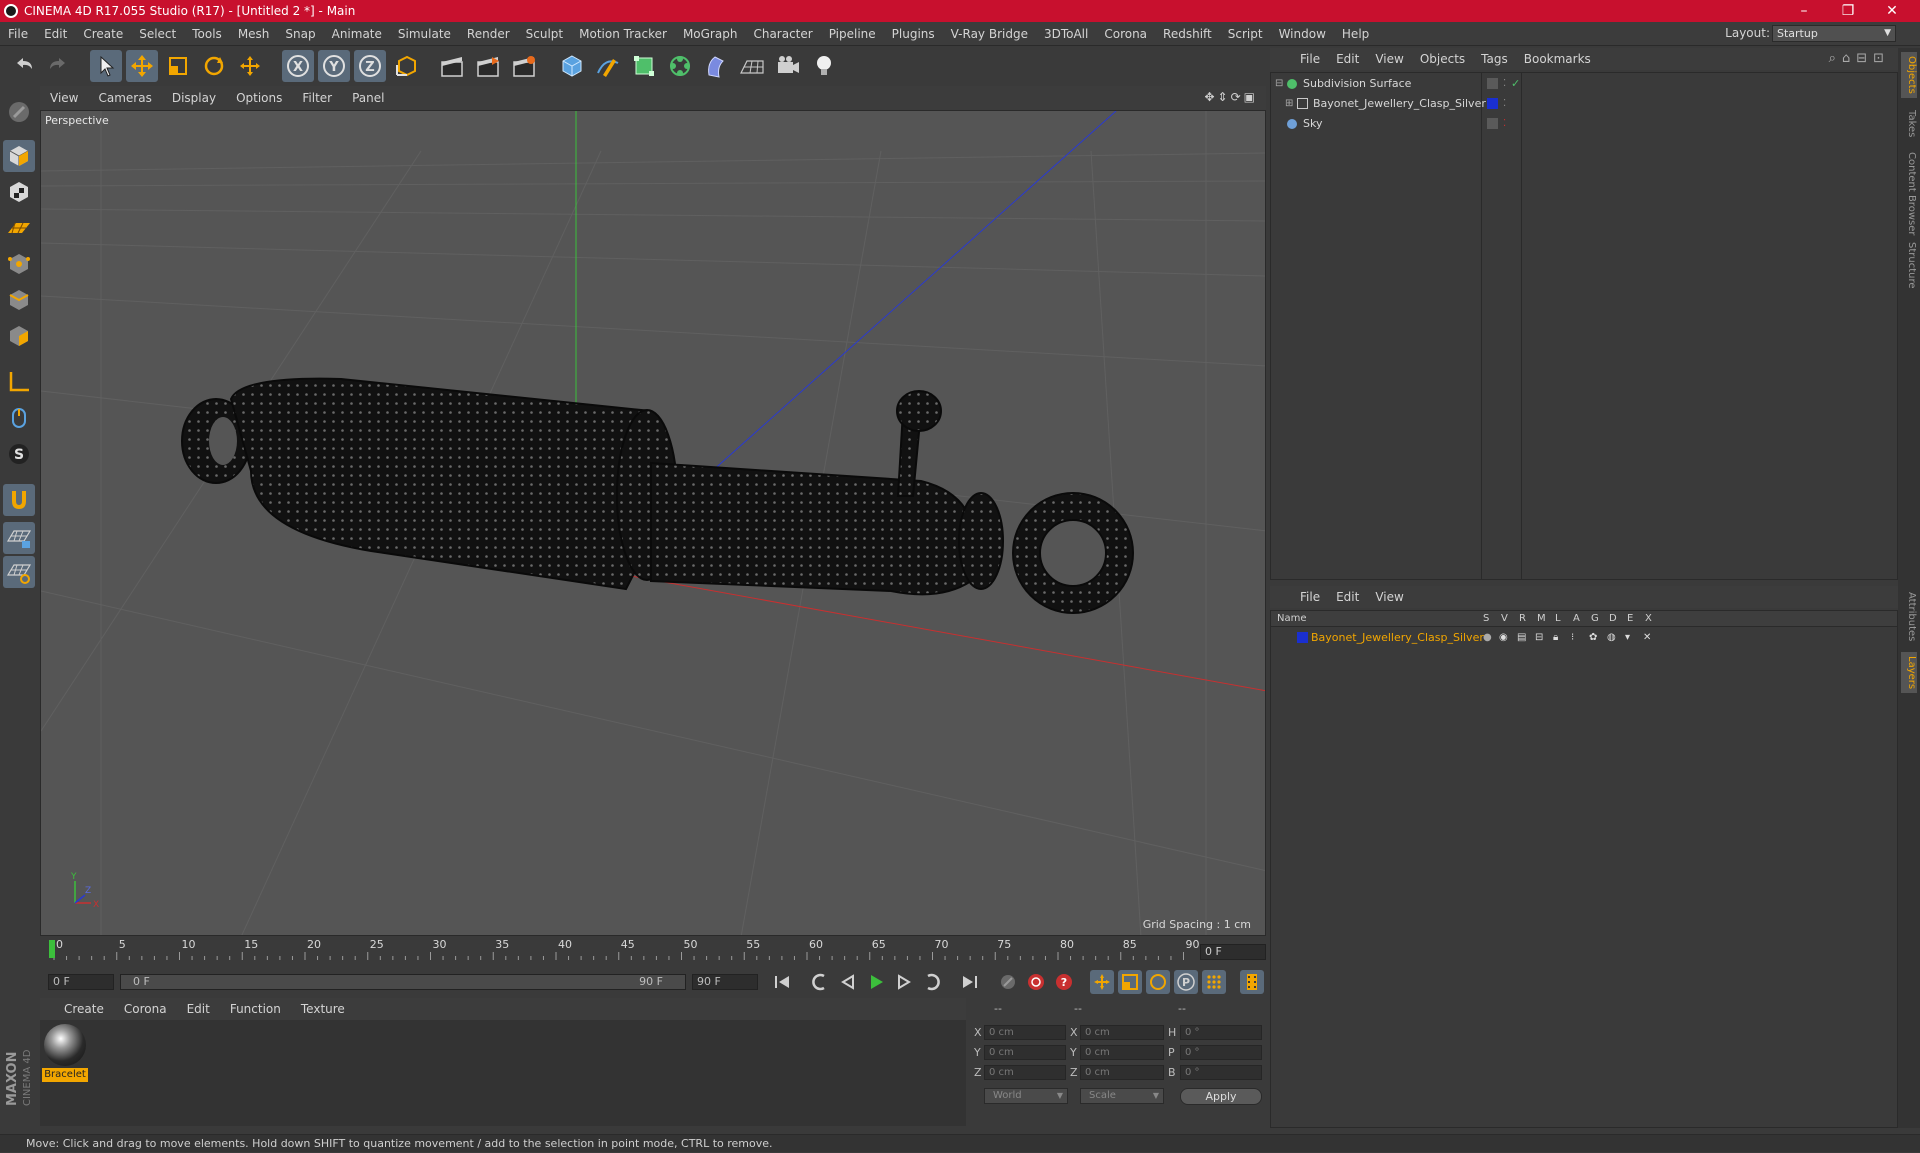 The width and height of the screenshot is (1920, 1153). I want to click on add-cube-button, so click(572, 66).